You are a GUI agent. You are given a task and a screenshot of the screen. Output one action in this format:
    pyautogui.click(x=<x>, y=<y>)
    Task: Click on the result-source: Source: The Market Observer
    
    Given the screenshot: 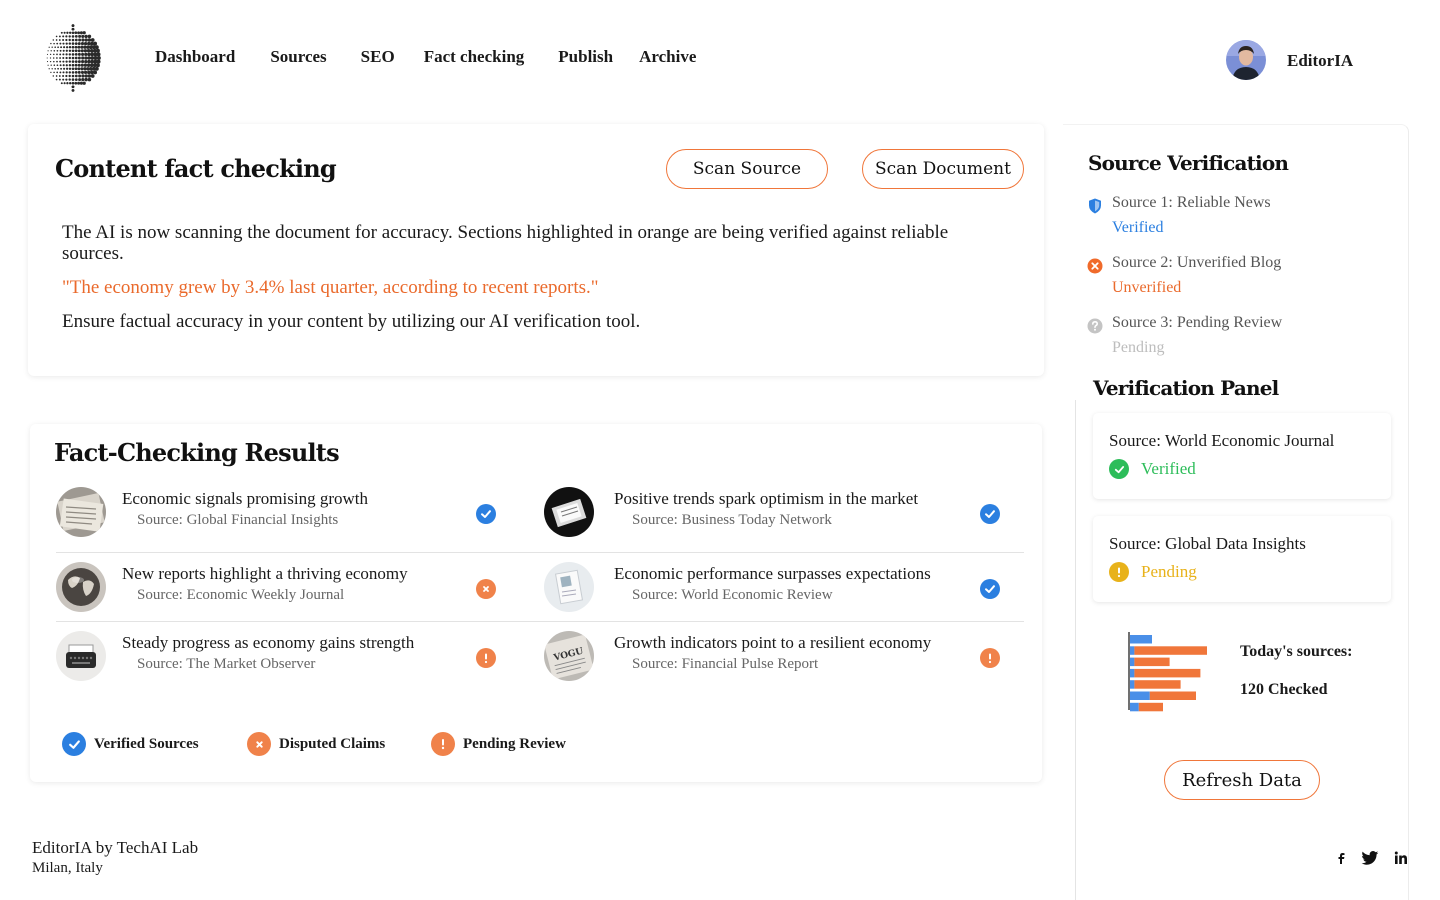 What is the action you would take?
    pyautogui.click(x=226, y=664)
    